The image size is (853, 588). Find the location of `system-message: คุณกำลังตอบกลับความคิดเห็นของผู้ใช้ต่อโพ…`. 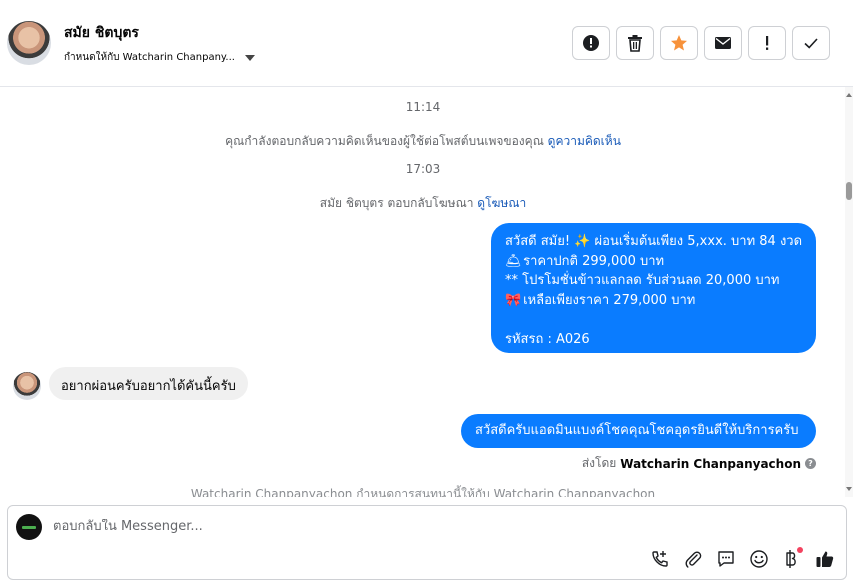

system-message: คุณกำลังตอบกลับความคิดเห็นของผู้ใช้ต่อโพ… is located at coordinates (423, 141).